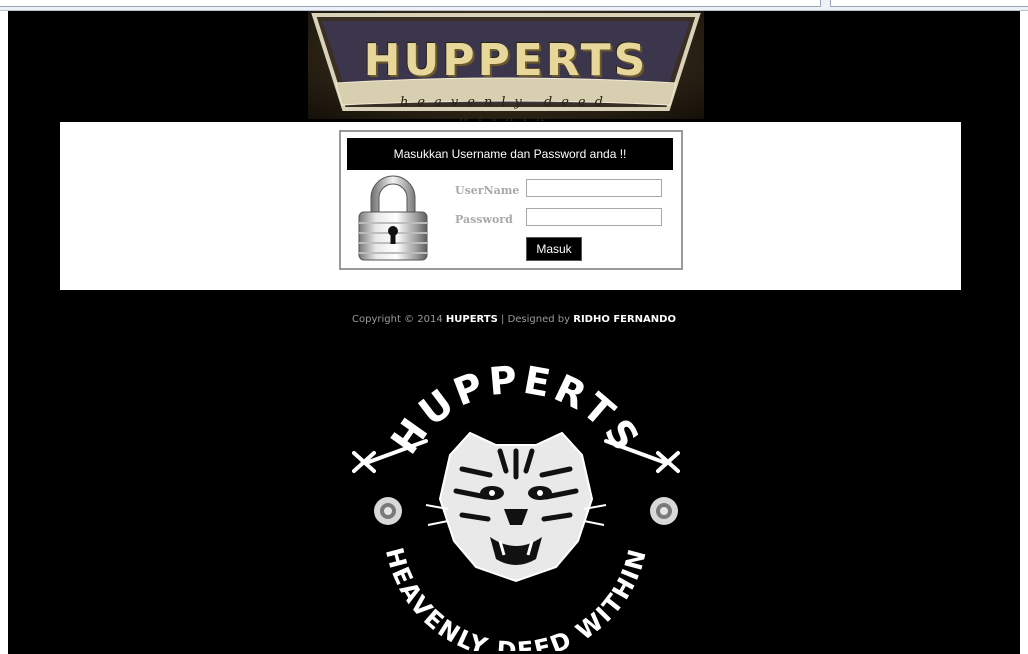  Describe the element at coordinates (484, 219) in the screenshot. I see `password-label: Password` at that location.